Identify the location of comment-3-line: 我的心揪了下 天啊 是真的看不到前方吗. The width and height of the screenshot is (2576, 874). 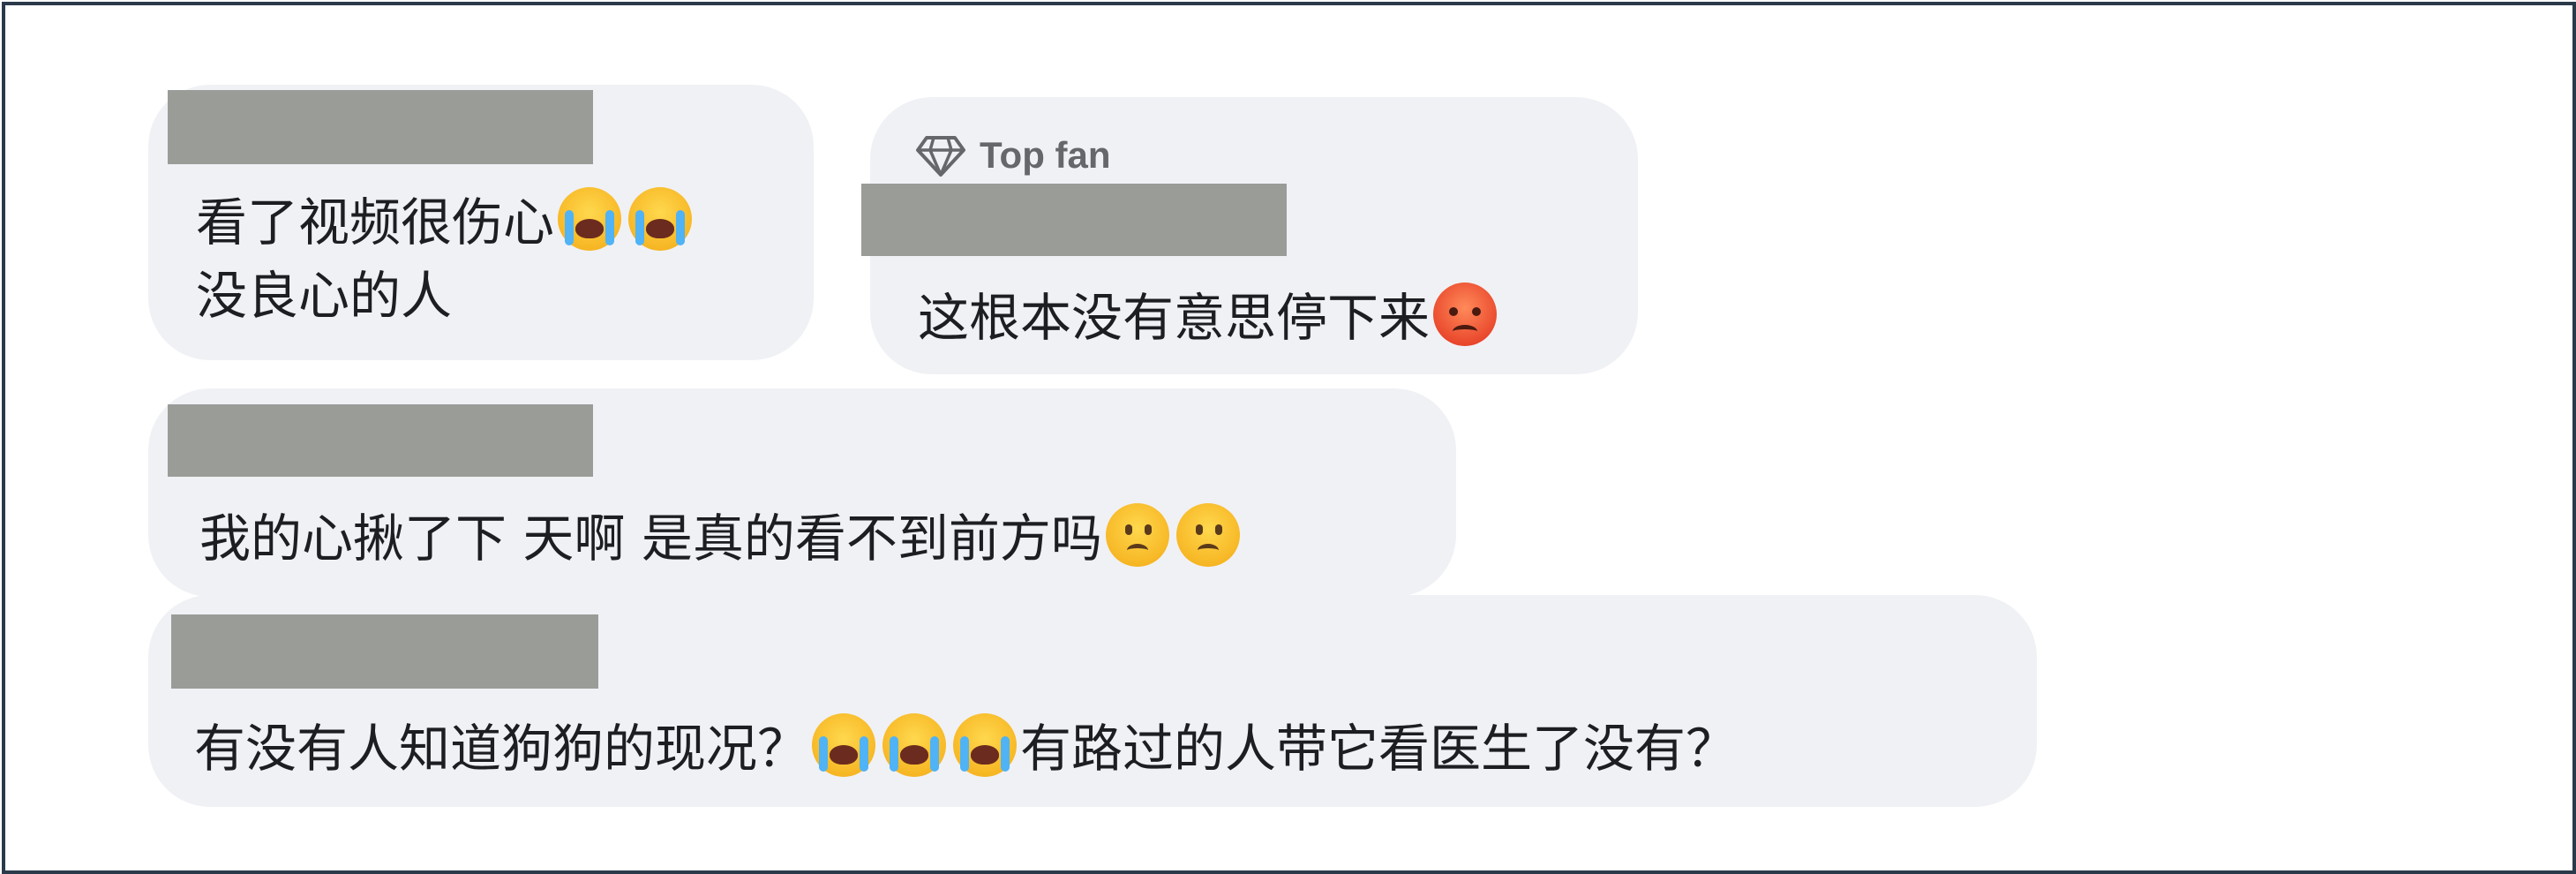
(721, 535).